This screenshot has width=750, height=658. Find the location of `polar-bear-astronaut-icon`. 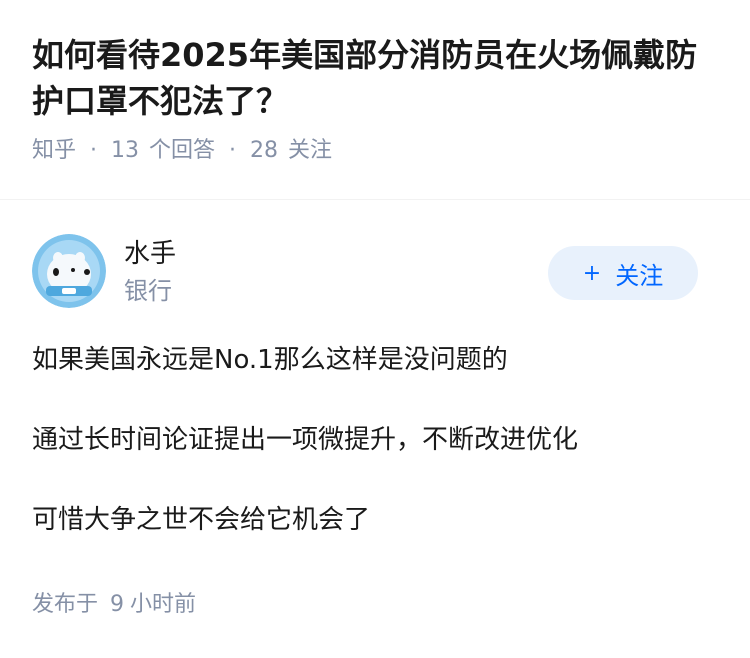

polar-bear-astronaut-icon is located at coordinates (69, 271).